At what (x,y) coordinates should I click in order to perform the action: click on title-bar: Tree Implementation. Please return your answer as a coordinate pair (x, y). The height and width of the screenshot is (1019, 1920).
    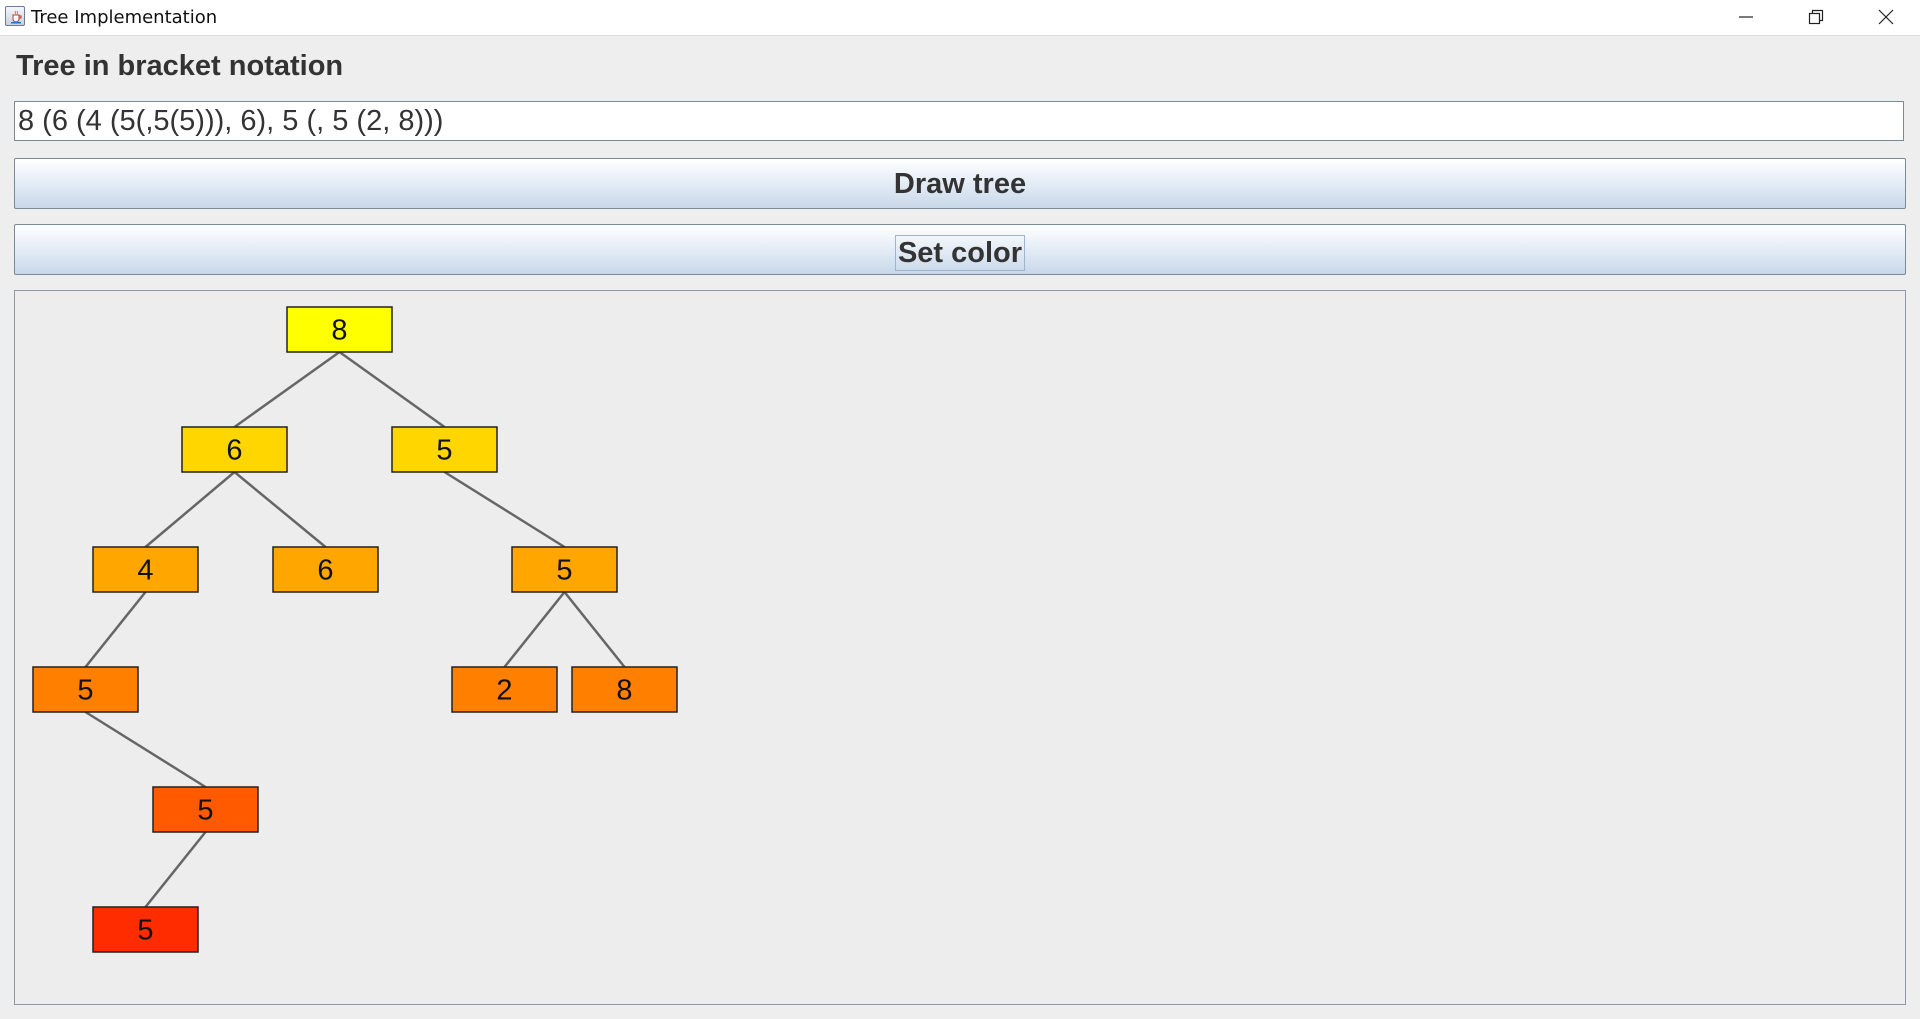
    Looking at the image, I should click on (960, 18).